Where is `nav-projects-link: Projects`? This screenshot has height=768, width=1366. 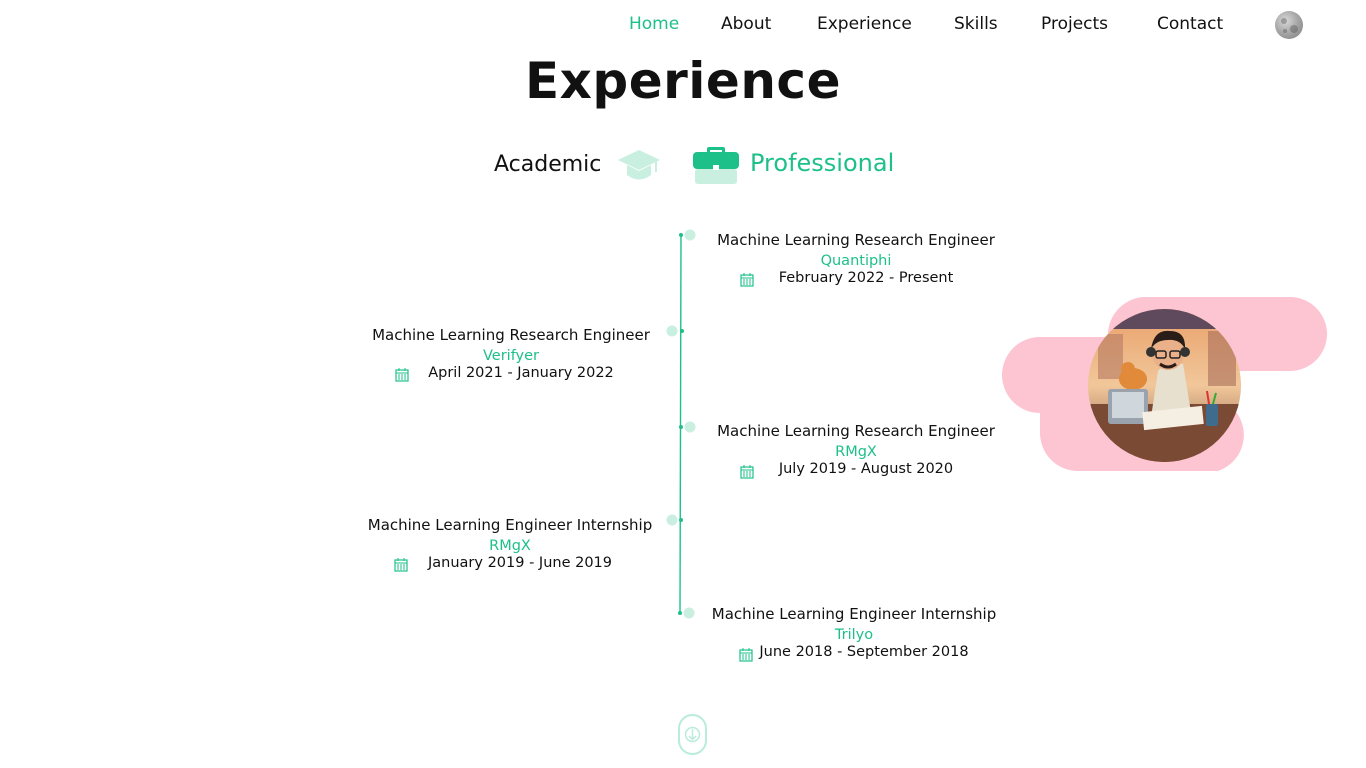
nav-projects-link: Projects is located at coordinates (1074, 24).